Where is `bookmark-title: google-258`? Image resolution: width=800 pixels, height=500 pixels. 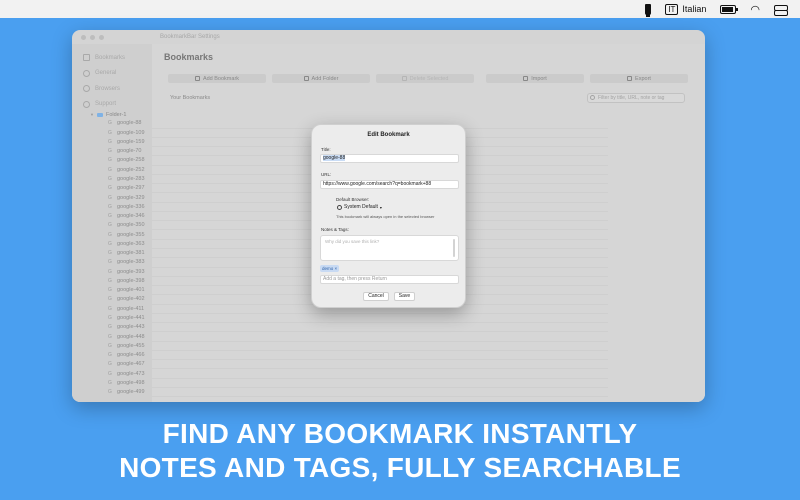 bookmark-title: google-258 is located at coordinates (131, 160).